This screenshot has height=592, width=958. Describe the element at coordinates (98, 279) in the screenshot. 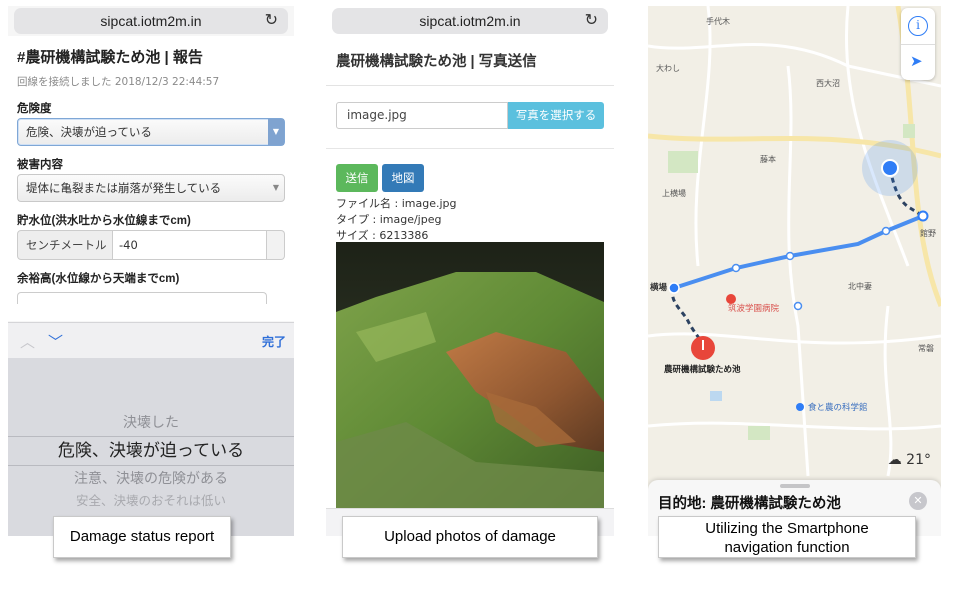

I see `freeboard-label: 余裕高(水位線から天端までcm)` at that location.